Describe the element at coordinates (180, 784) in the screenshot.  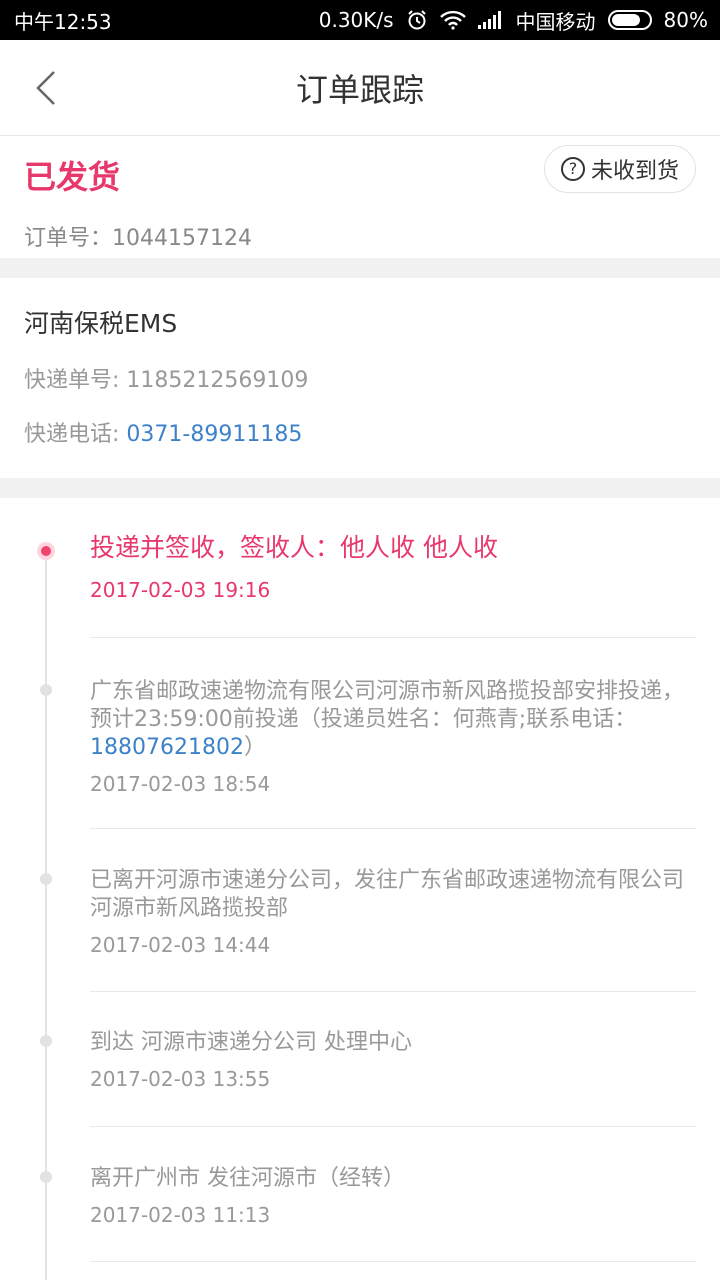
I see `timeline-time: 2017-02-03 18:54` at that location.